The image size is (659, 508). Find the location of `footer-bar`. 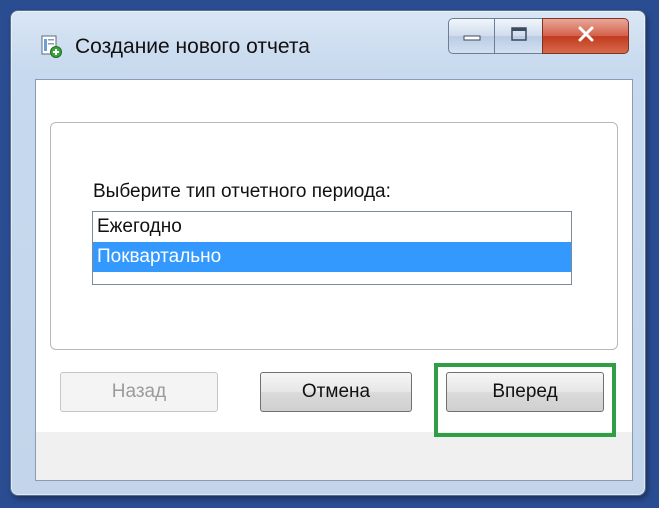

footer-bar is located at coordinates (334, 456).